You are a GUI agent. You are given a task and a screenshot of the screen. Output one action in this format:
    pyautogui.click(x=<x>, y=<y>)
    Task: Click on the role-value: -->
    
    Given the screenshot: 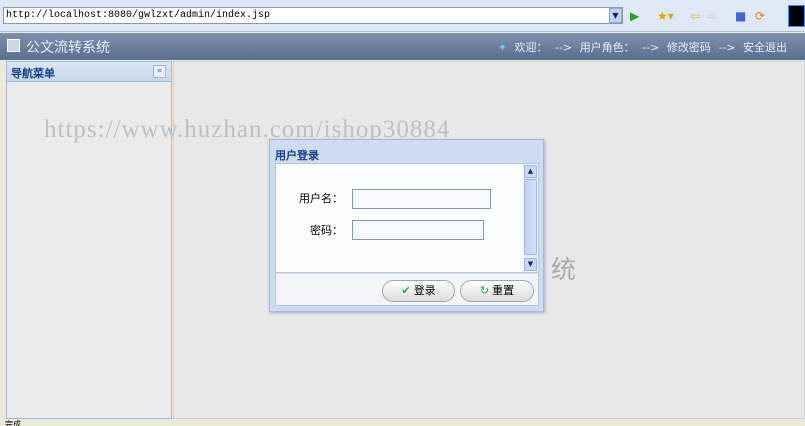 What is the action you would take?
    pyautogui.click(x=651, y=47)
    